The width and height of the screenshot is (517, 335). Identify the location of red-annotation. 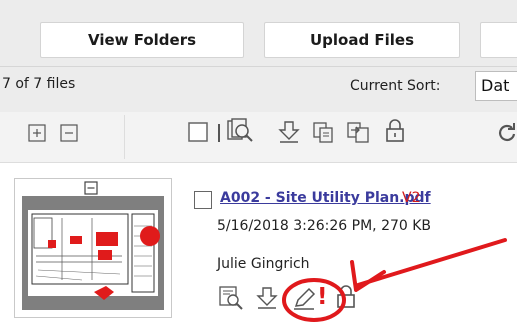
(394, 280).